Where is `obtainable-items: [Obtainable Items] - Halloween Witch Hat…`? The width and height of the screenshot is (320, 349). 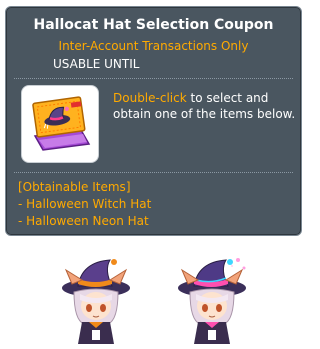 obtainable-items: [Obtainable Items] - Halloween Witch Hat… is located at coordinates (84, 204).